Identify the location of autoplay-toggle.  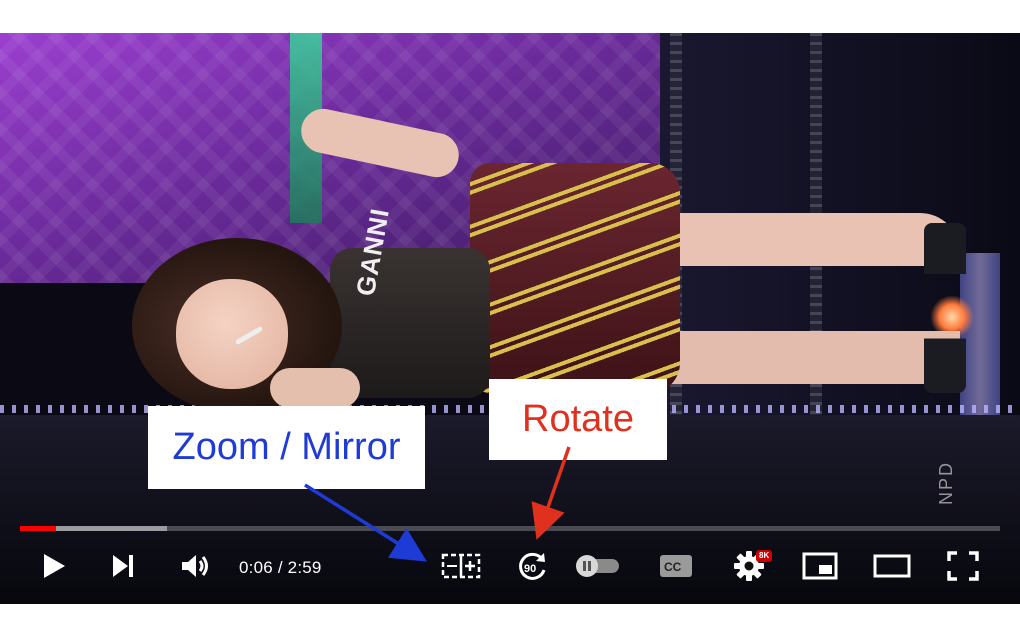
(598, 566).